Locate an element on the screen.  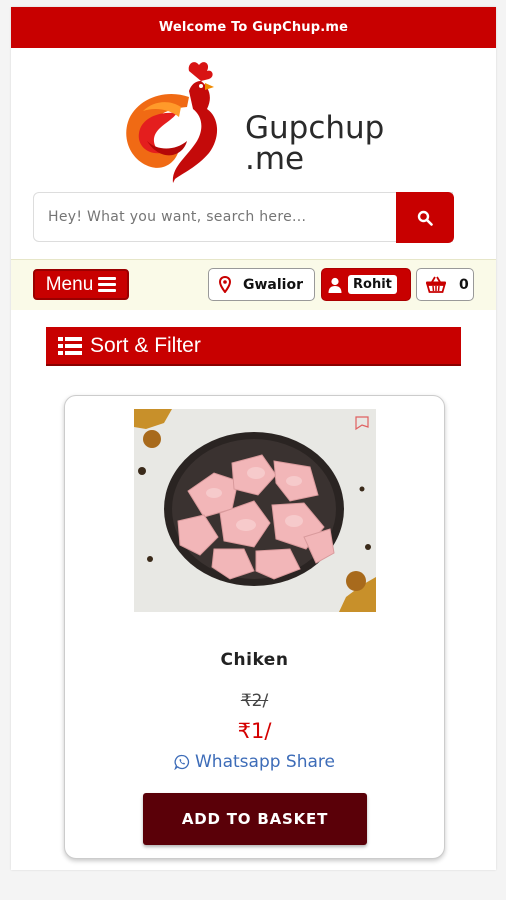
logo-text-dotme: .me is located at coordinates (275, 159).